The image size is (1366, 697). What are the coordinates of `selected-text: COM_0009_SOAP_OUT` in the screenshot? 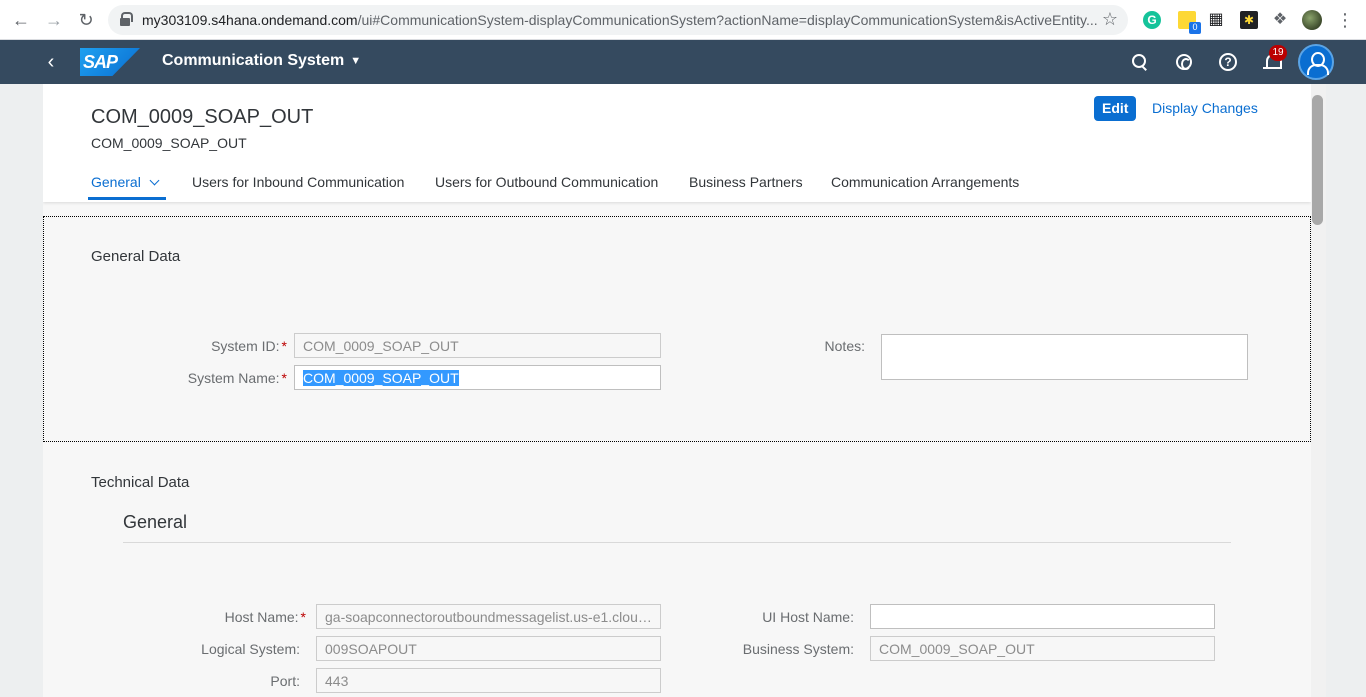 It's located at (381, 378).